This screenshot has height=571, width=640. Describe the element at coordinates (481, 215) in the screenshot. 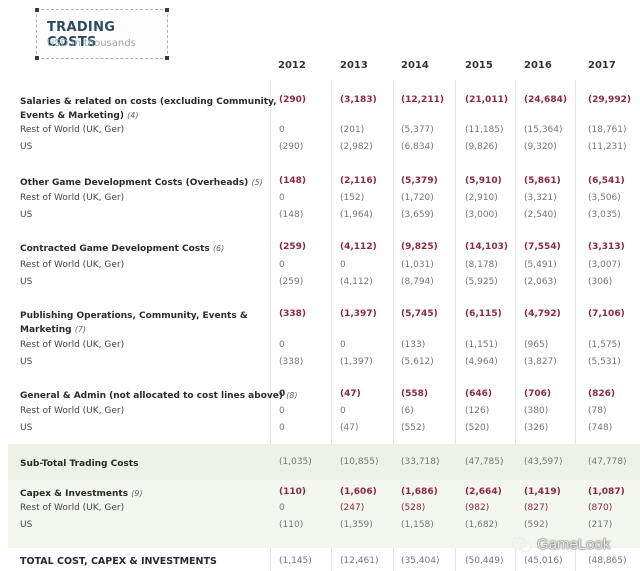

I see `table-cell: (3,000)` at that location.